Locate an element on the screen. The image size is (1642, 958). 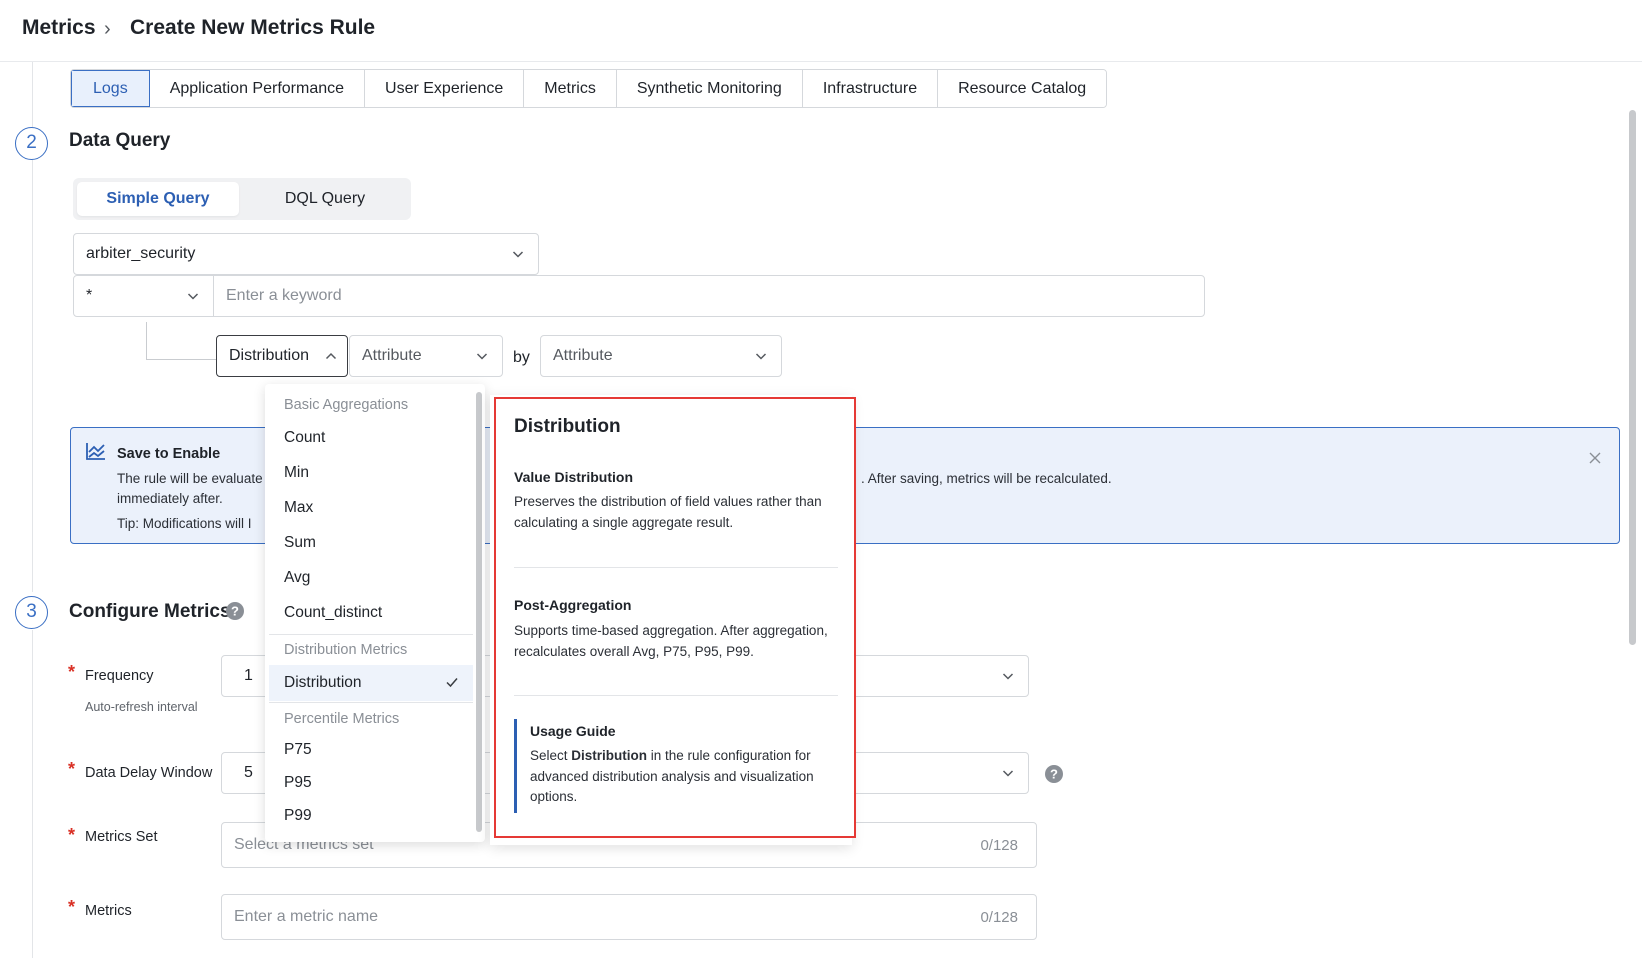
group-by-value: Attribute is located at coordinates (583, 355).